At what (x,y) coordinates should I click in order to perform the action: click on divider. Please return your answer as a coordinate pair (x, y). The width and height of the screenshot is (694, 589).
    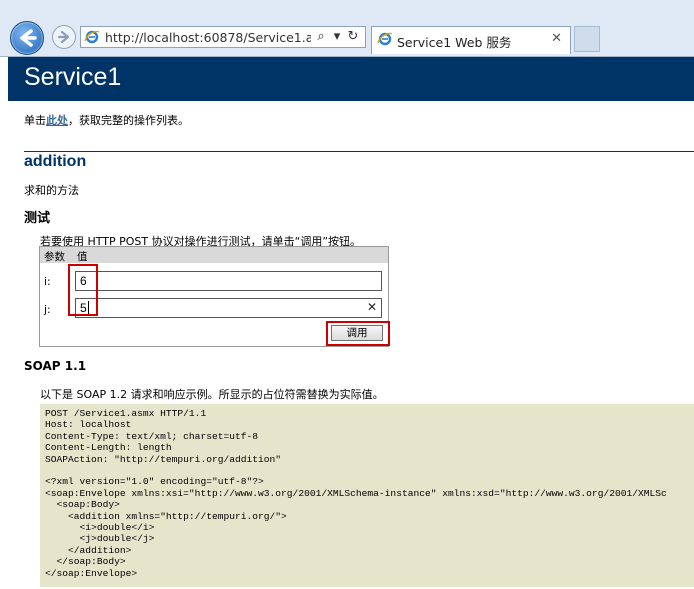
    Looking at the image, I should click on (359, 151).